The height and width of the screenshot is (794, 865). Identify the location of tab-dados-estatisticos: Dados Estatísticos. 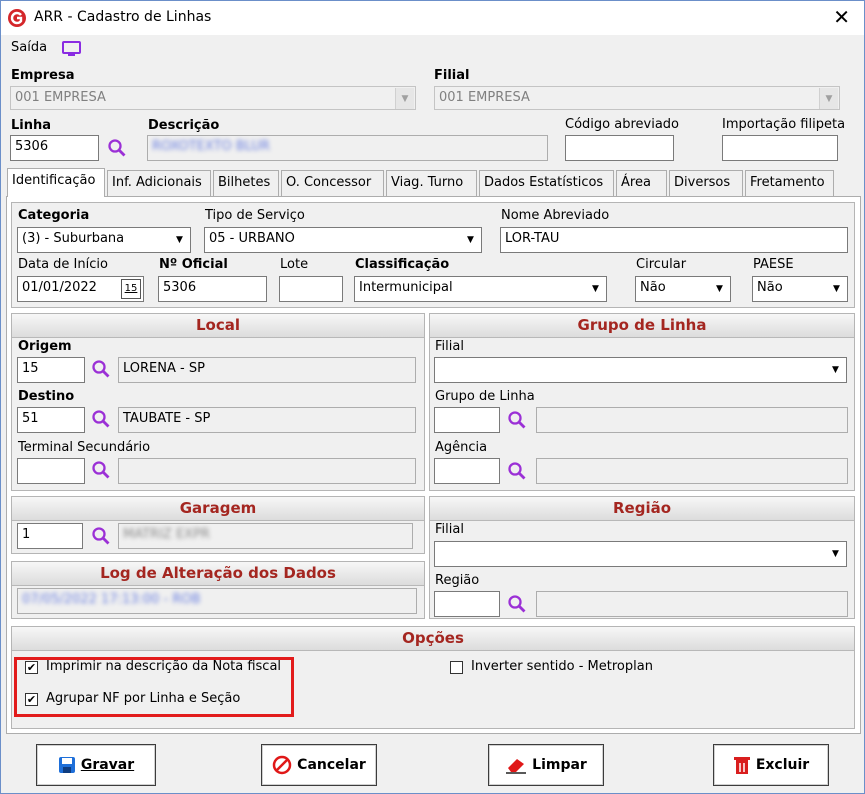
(546, 183).